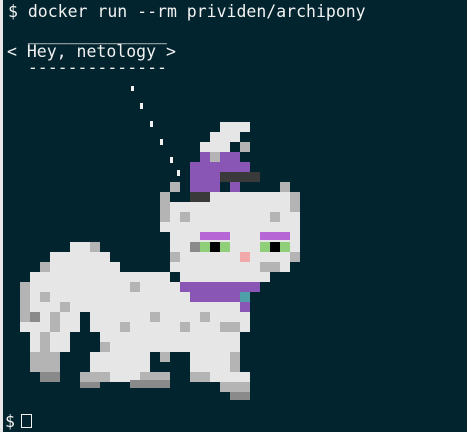 The height and width of the screenshot is (432, 467). What do you see at coordinates (225, 162) in the screenshot?
I see `cat-hat` at bounding box center [225, 162].